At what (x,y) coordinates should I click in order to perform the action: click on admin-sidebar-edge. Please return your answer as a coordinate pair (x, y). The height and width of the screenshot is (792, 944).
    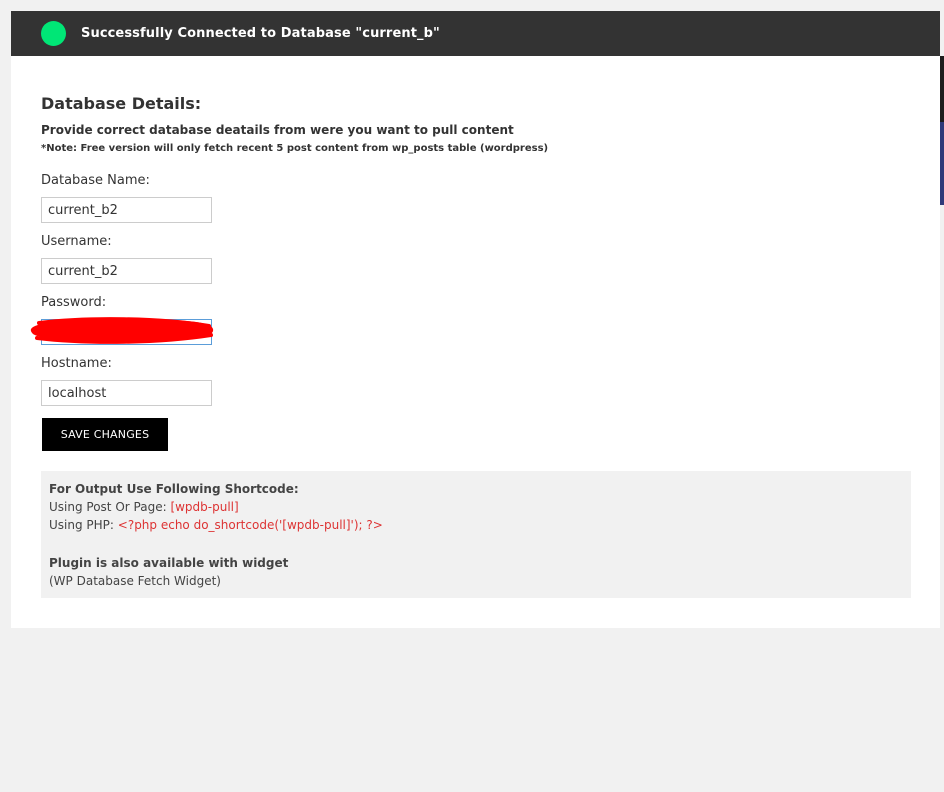
    Looking at the image, I should click on (942, 89).